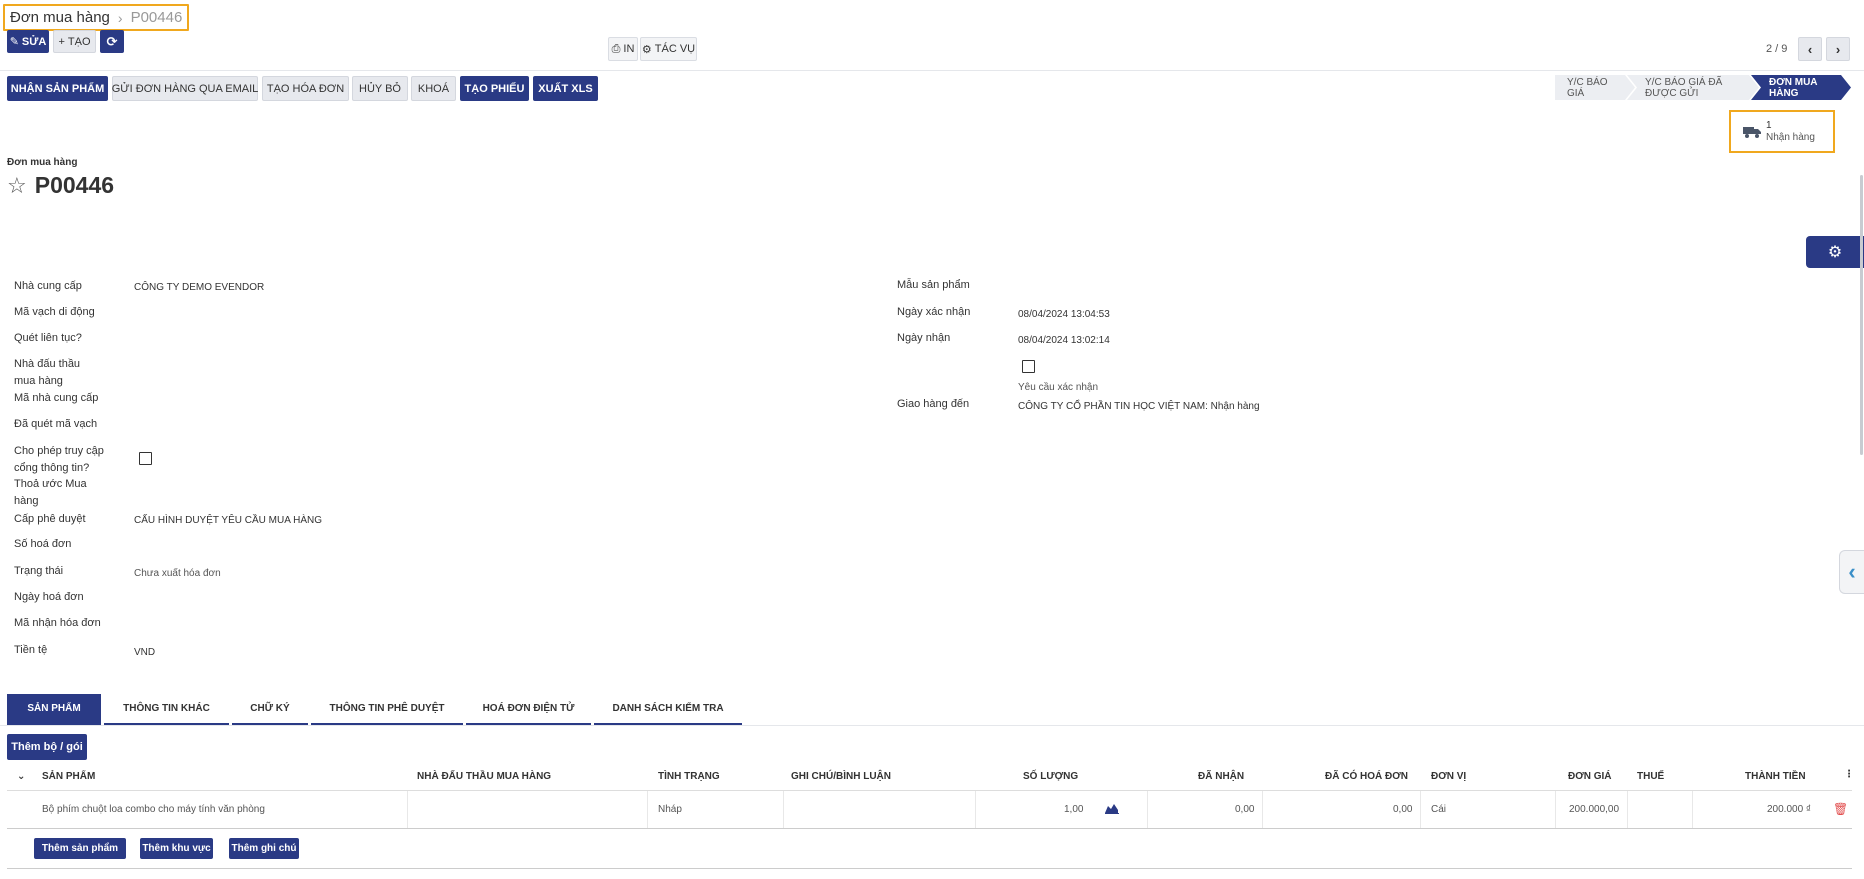  Describe the element at coordinates (42, 162) in the screenshot. I see `form-subtitle: Đơn mua hàng` at that location.